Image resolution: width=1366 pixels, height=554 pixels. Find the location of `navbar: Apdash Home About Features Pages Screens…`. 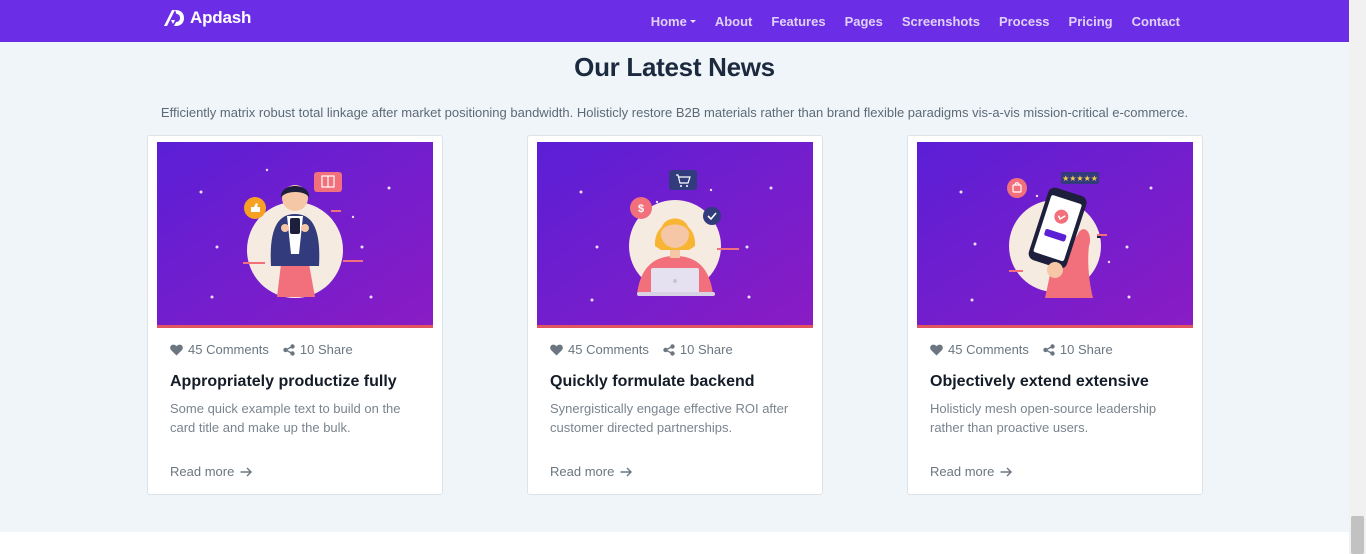

navbar: Apdash Home About Features Pages Screens… is located at coordinates (674, 21).